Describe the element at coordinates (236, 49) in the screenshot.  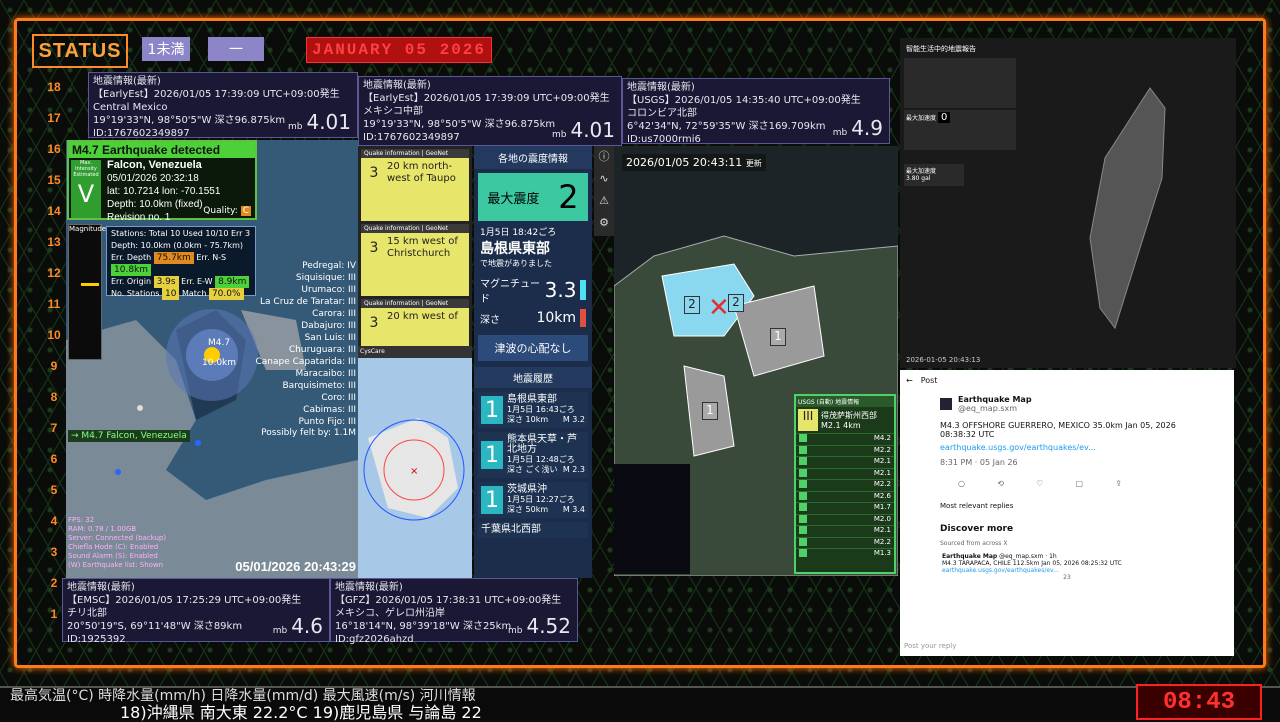
I see `dash-pill: 一` at that location.